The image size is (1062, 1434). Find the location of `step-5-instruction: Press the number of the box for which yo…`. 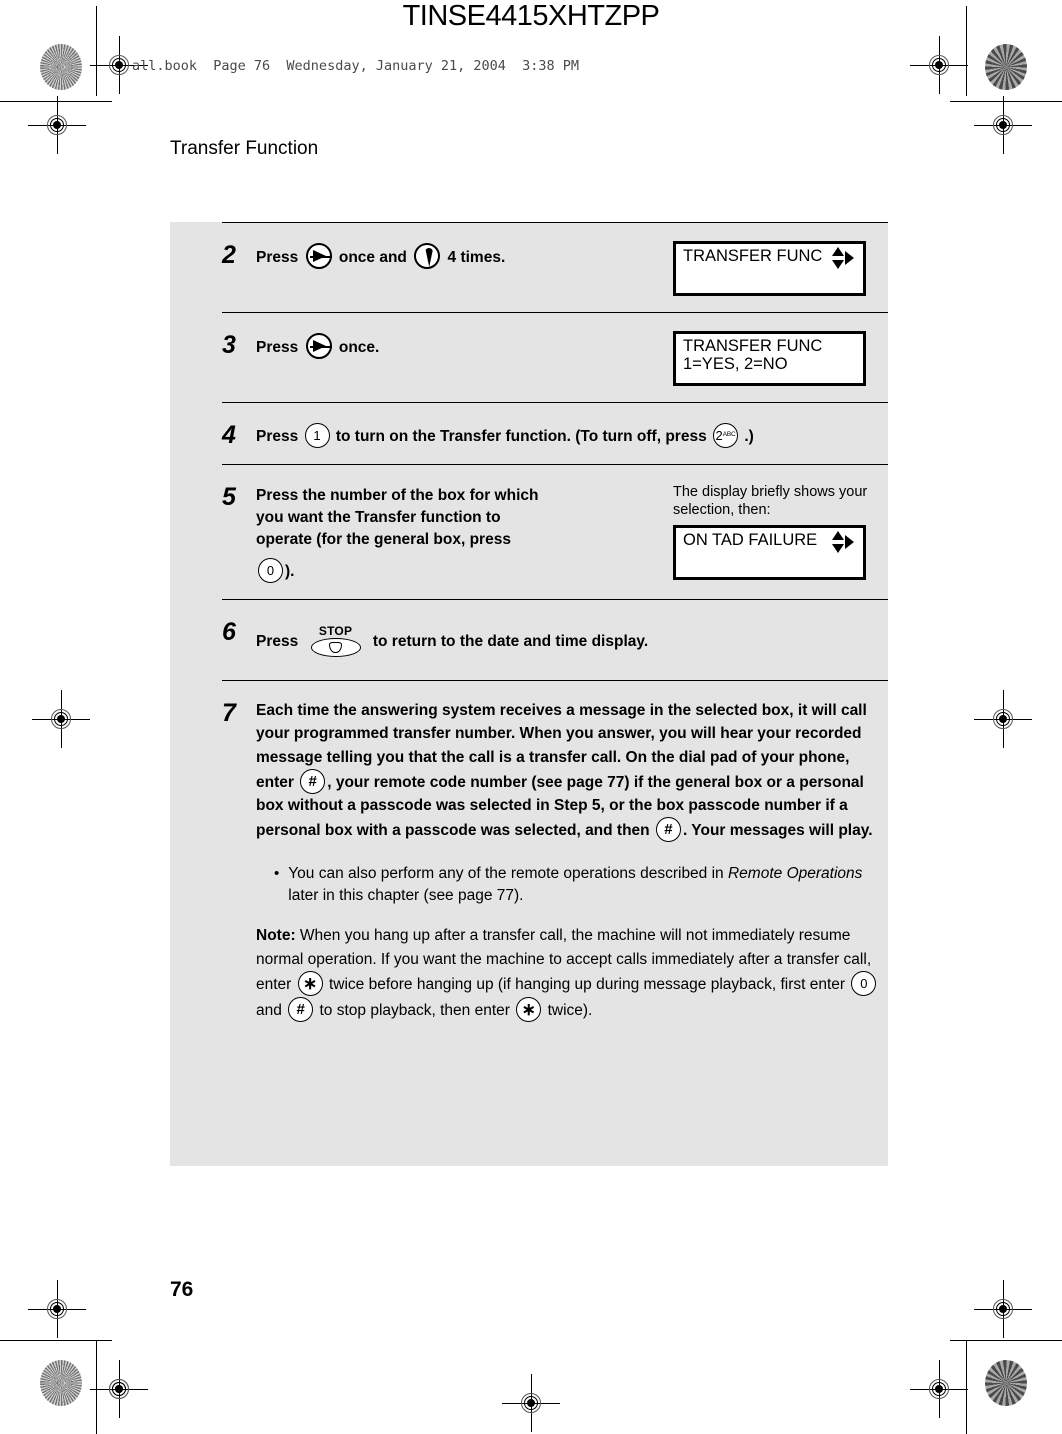

step-5-instruction: Press the number of the box for which yo… is located at coordinates (459, 533).